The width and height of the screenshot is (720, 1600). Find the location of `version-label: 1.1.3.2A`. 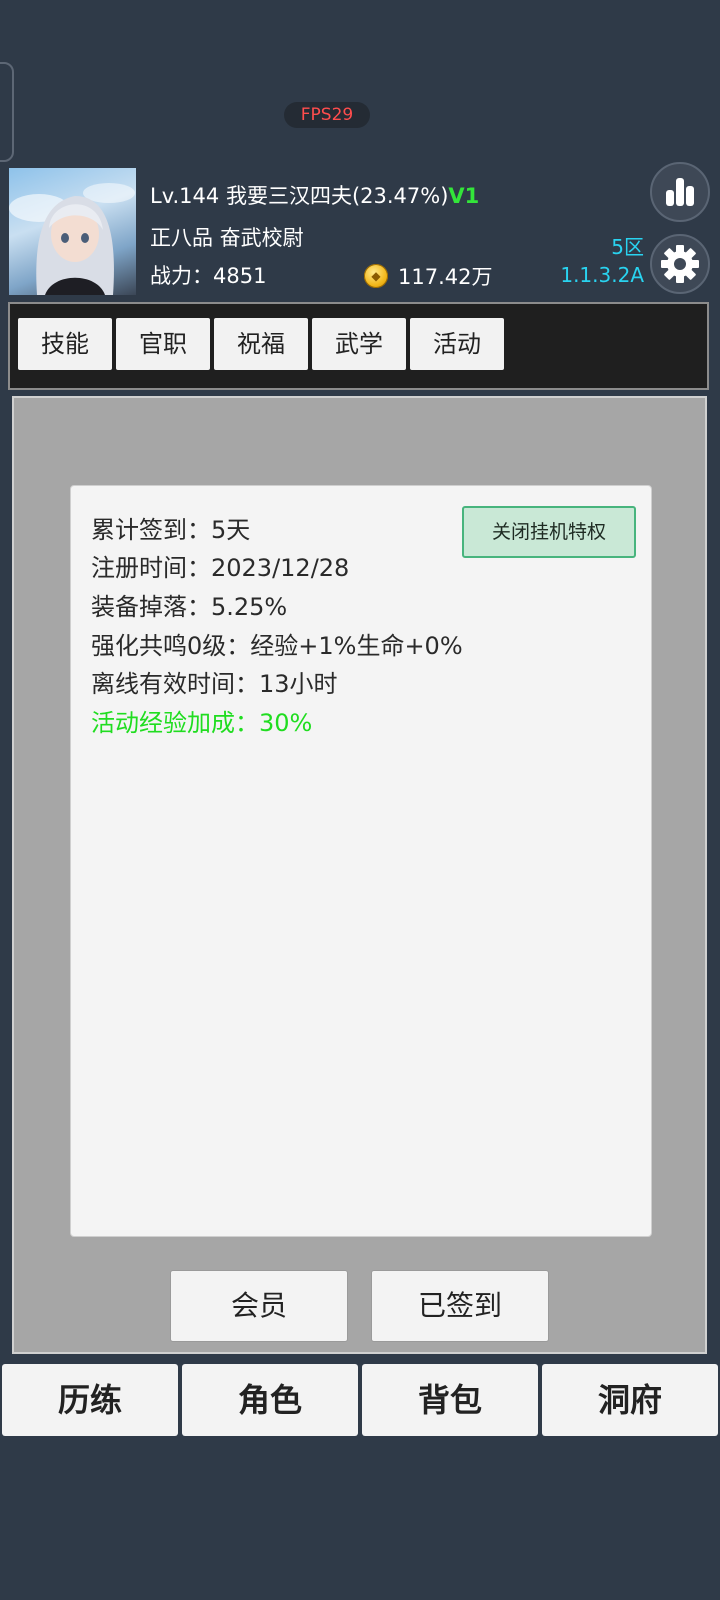

version-label: 1.1.3.2A is located at coordinates (602, 275).